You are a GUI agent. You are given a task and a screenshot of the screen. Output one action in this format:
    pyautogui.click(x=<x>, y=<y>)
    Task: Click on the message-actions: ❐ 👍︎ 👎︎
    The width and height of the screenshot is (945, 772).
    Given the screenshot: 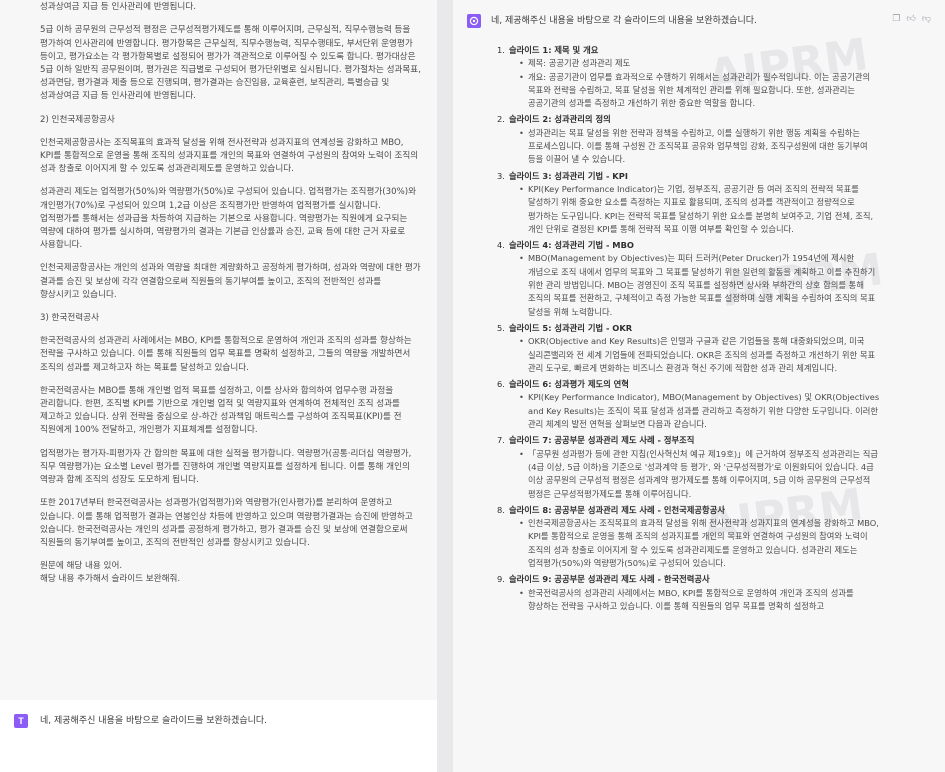 What is the action you would take?
    pyautogui.click(x=911, y=19)
    